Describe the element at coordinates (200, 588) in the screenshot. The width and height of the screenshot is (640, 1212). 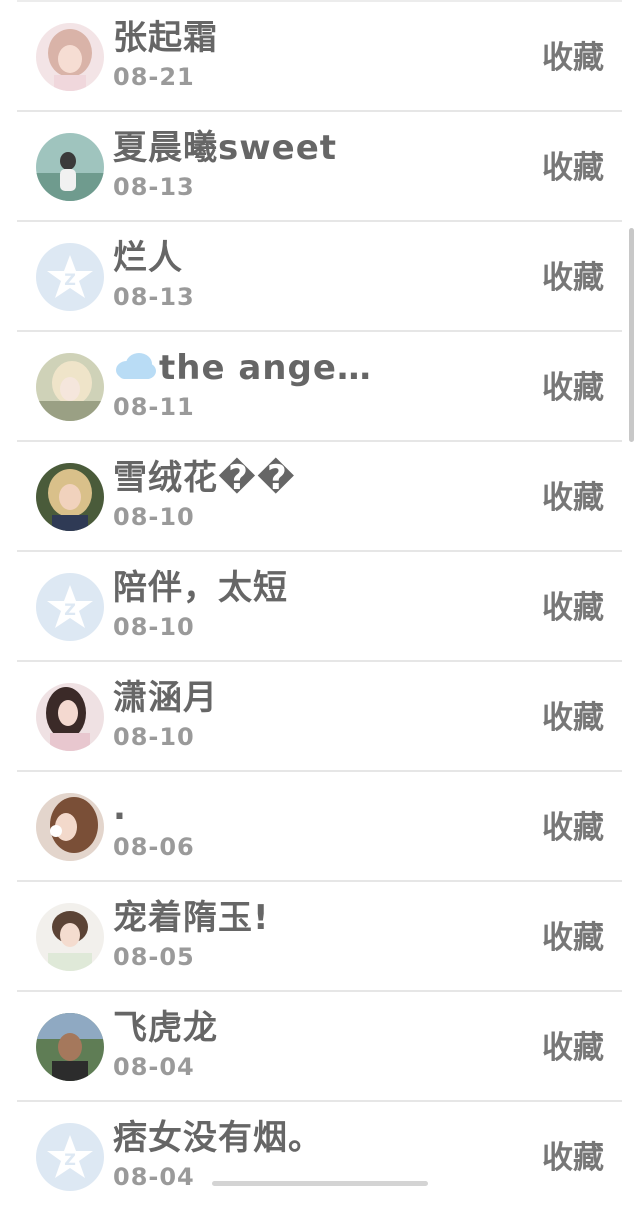
I see `contact-name: 陪伴，太短` at that location.